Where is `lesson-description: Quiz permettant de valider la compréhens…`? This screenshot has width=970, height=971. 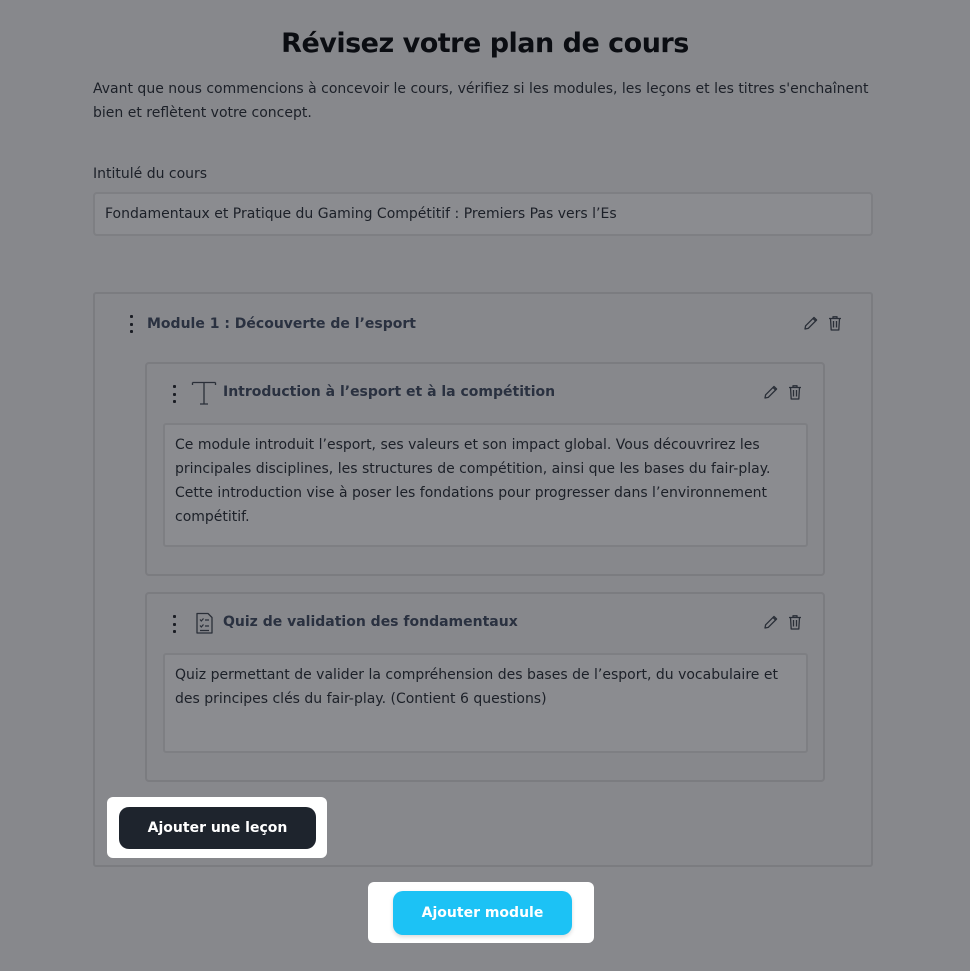
lesson-description: Quiz permettant de valider la compréhens… is located at coordinates (485, 703).